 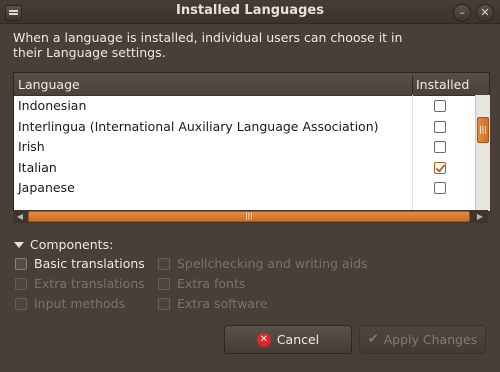 What do you see at coordinates (80, 303) in the screenshot?
I see `option-label: Input methods` at bounding box center [80, 303].